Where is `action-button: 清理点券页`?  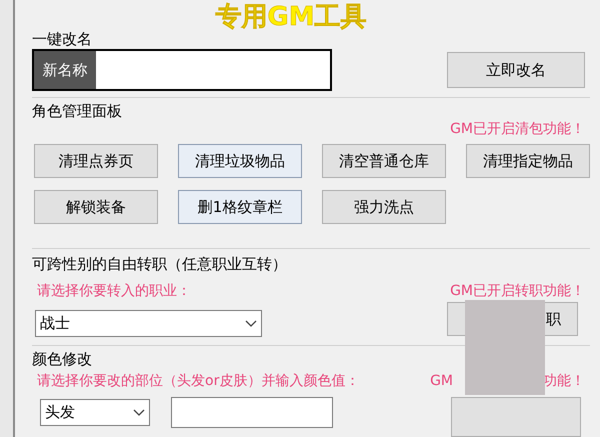
action-button: 清理点券页 is located at coordinates (96, 161).